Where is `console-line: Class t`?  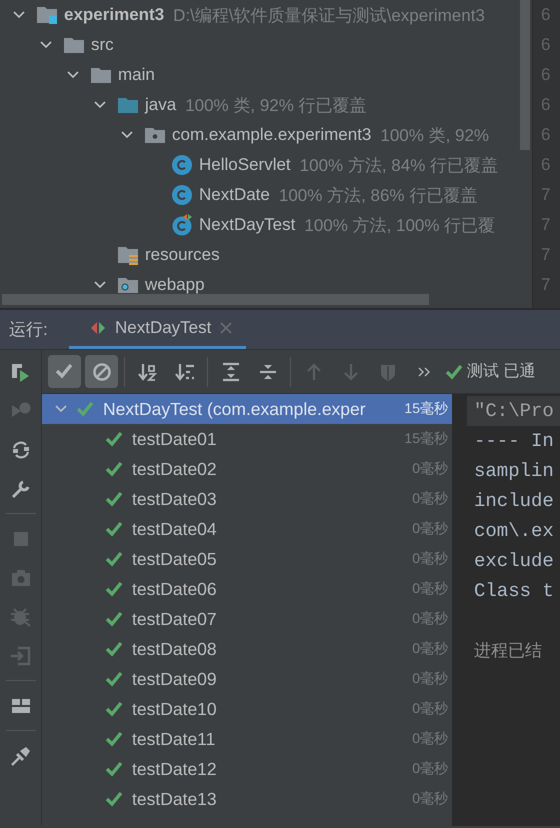 console-line: Class t is located at coordinates (514, 591).